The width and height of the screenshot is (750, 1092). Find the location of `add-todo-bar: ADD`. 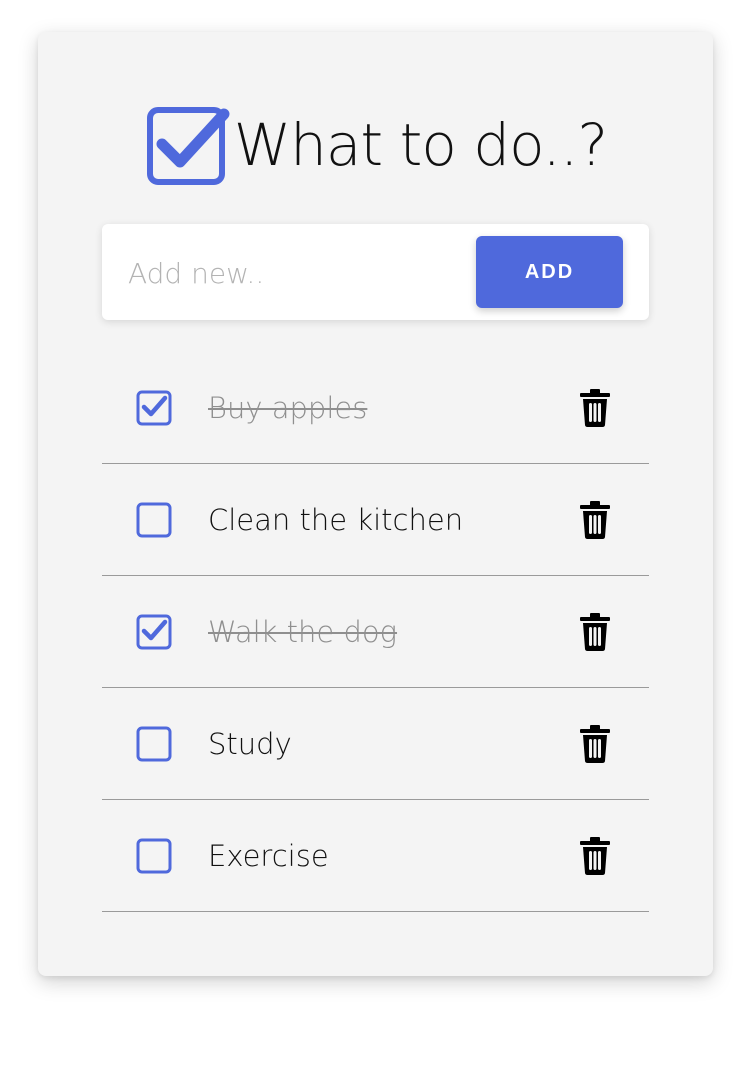

add-todo-bar: ADD is located at coordinates (375, 272).